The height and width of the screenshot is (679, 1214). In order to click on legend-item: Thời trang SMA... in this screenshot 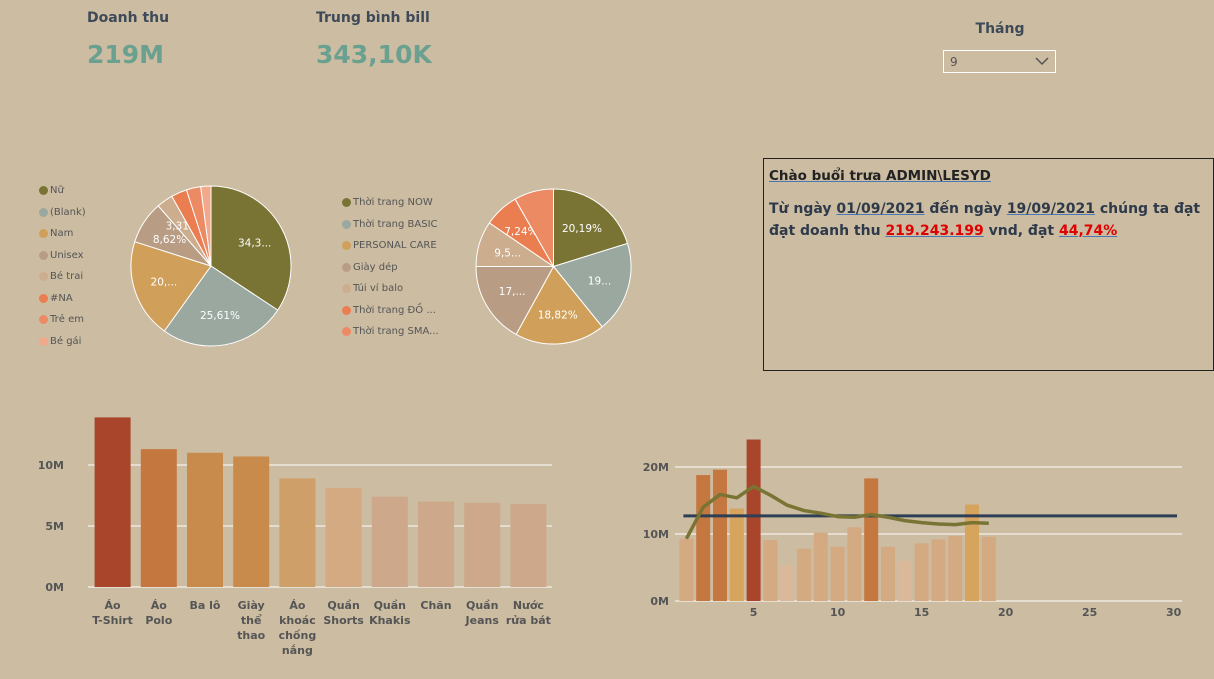, I will do `click(390, 332)`.